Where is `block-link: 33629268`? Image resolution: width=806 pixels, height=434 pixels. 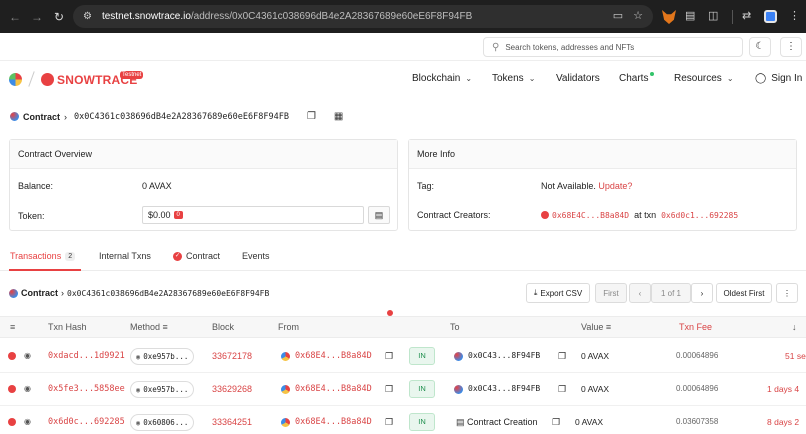 block-link: 33629268 is located at coordinates (232, 389).